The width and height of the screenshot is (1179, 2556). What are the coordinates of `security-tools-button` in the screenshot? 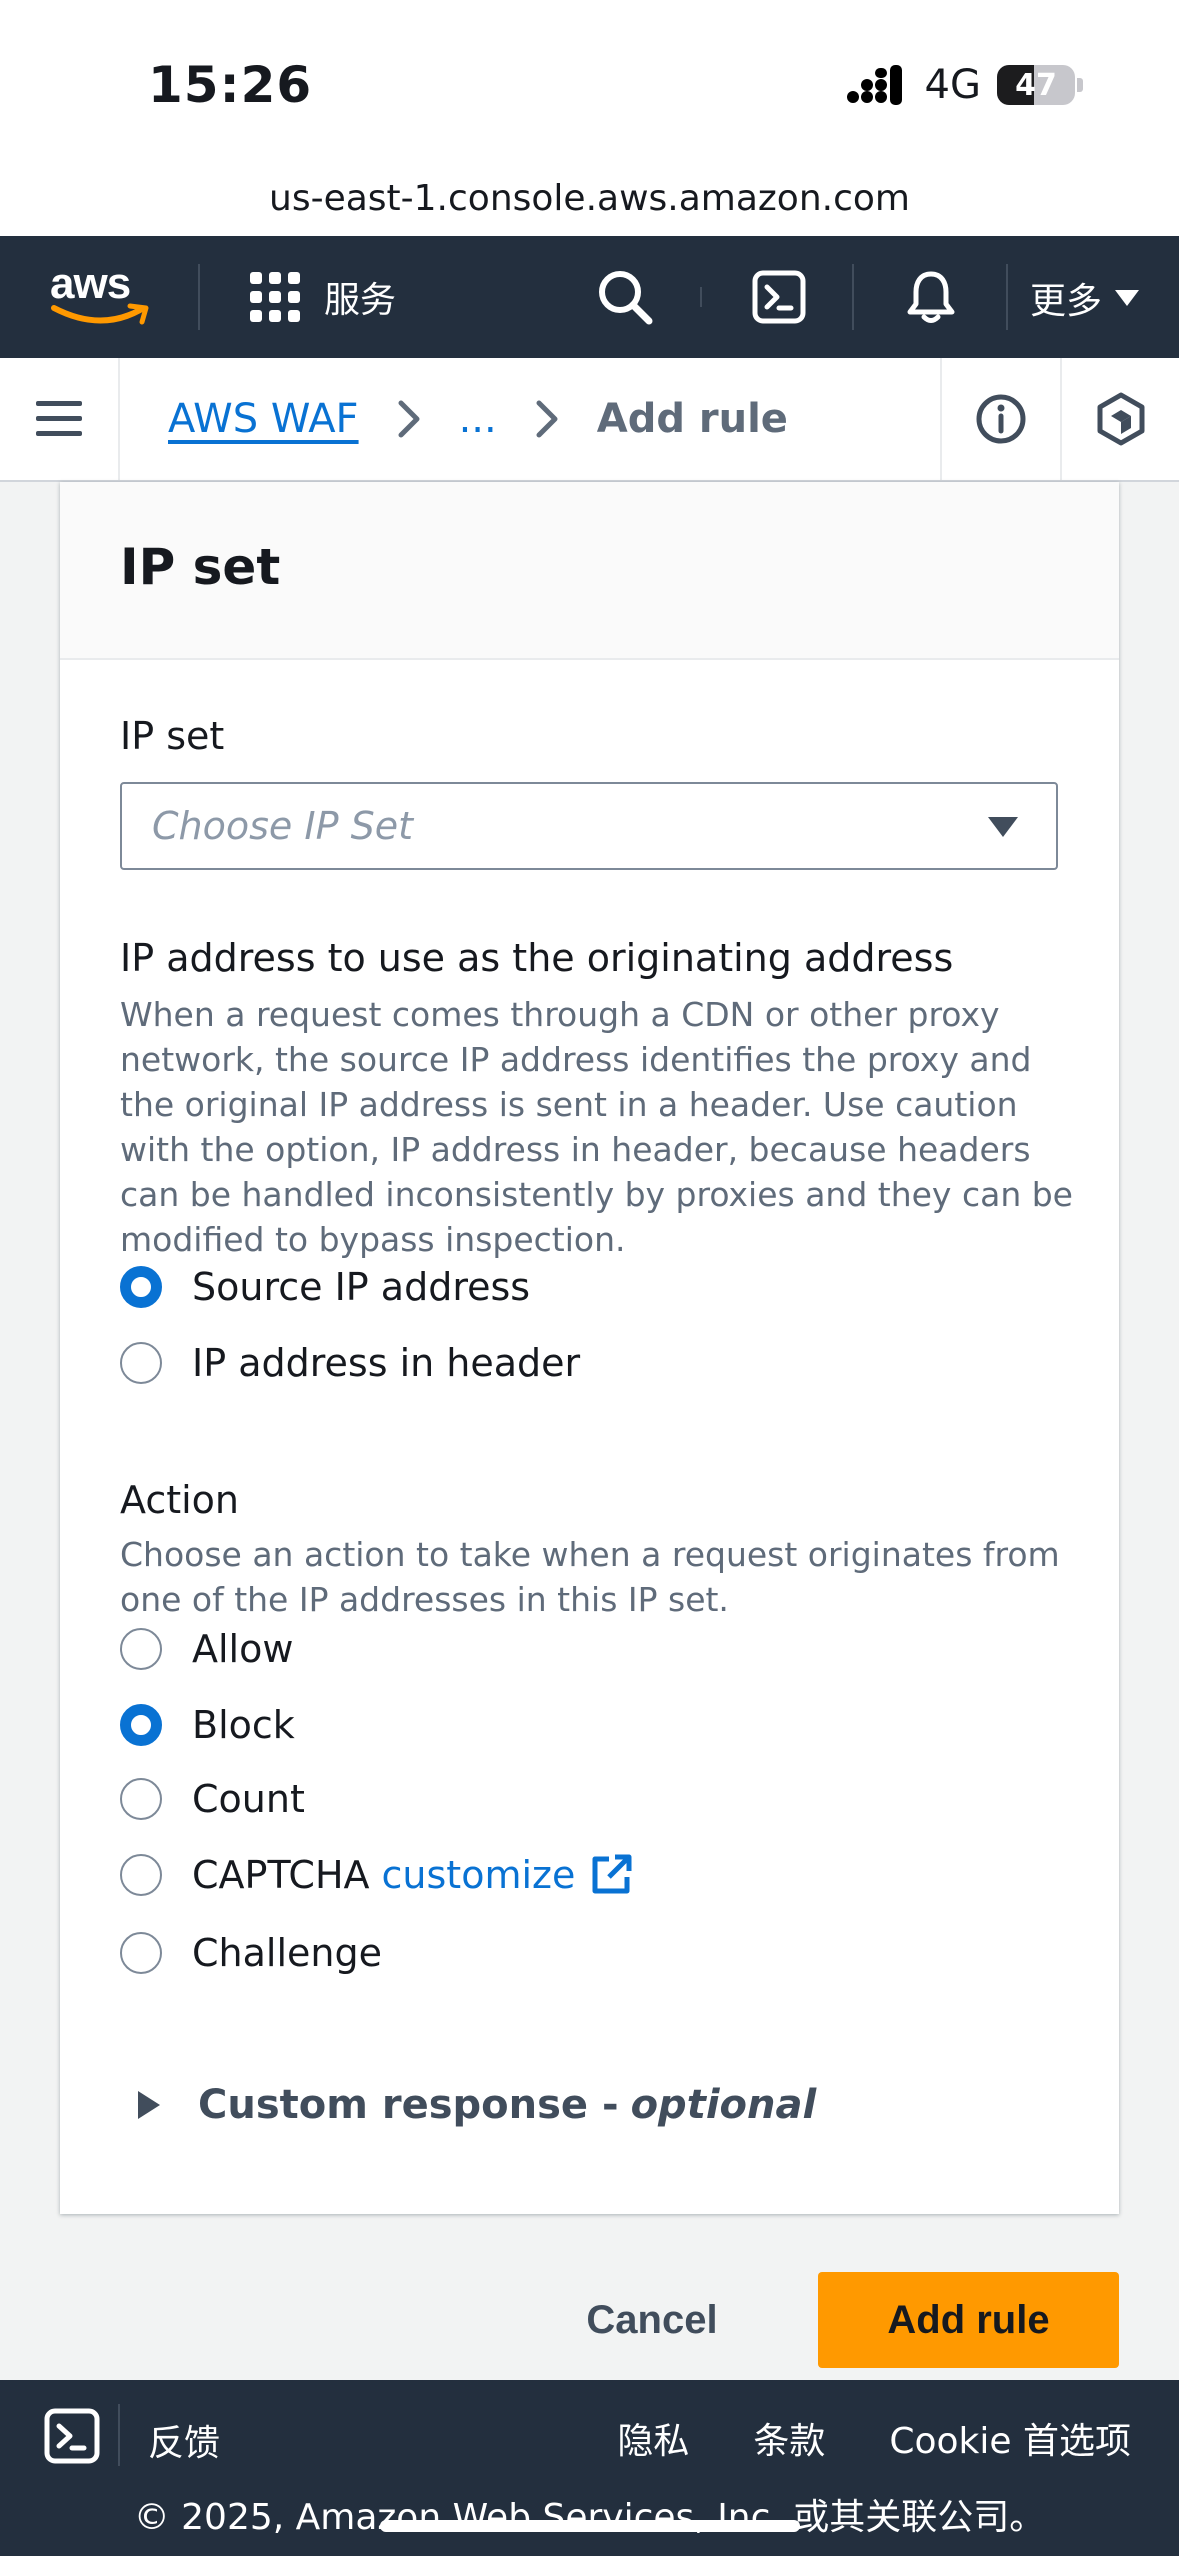 It's located at (1119, 419).